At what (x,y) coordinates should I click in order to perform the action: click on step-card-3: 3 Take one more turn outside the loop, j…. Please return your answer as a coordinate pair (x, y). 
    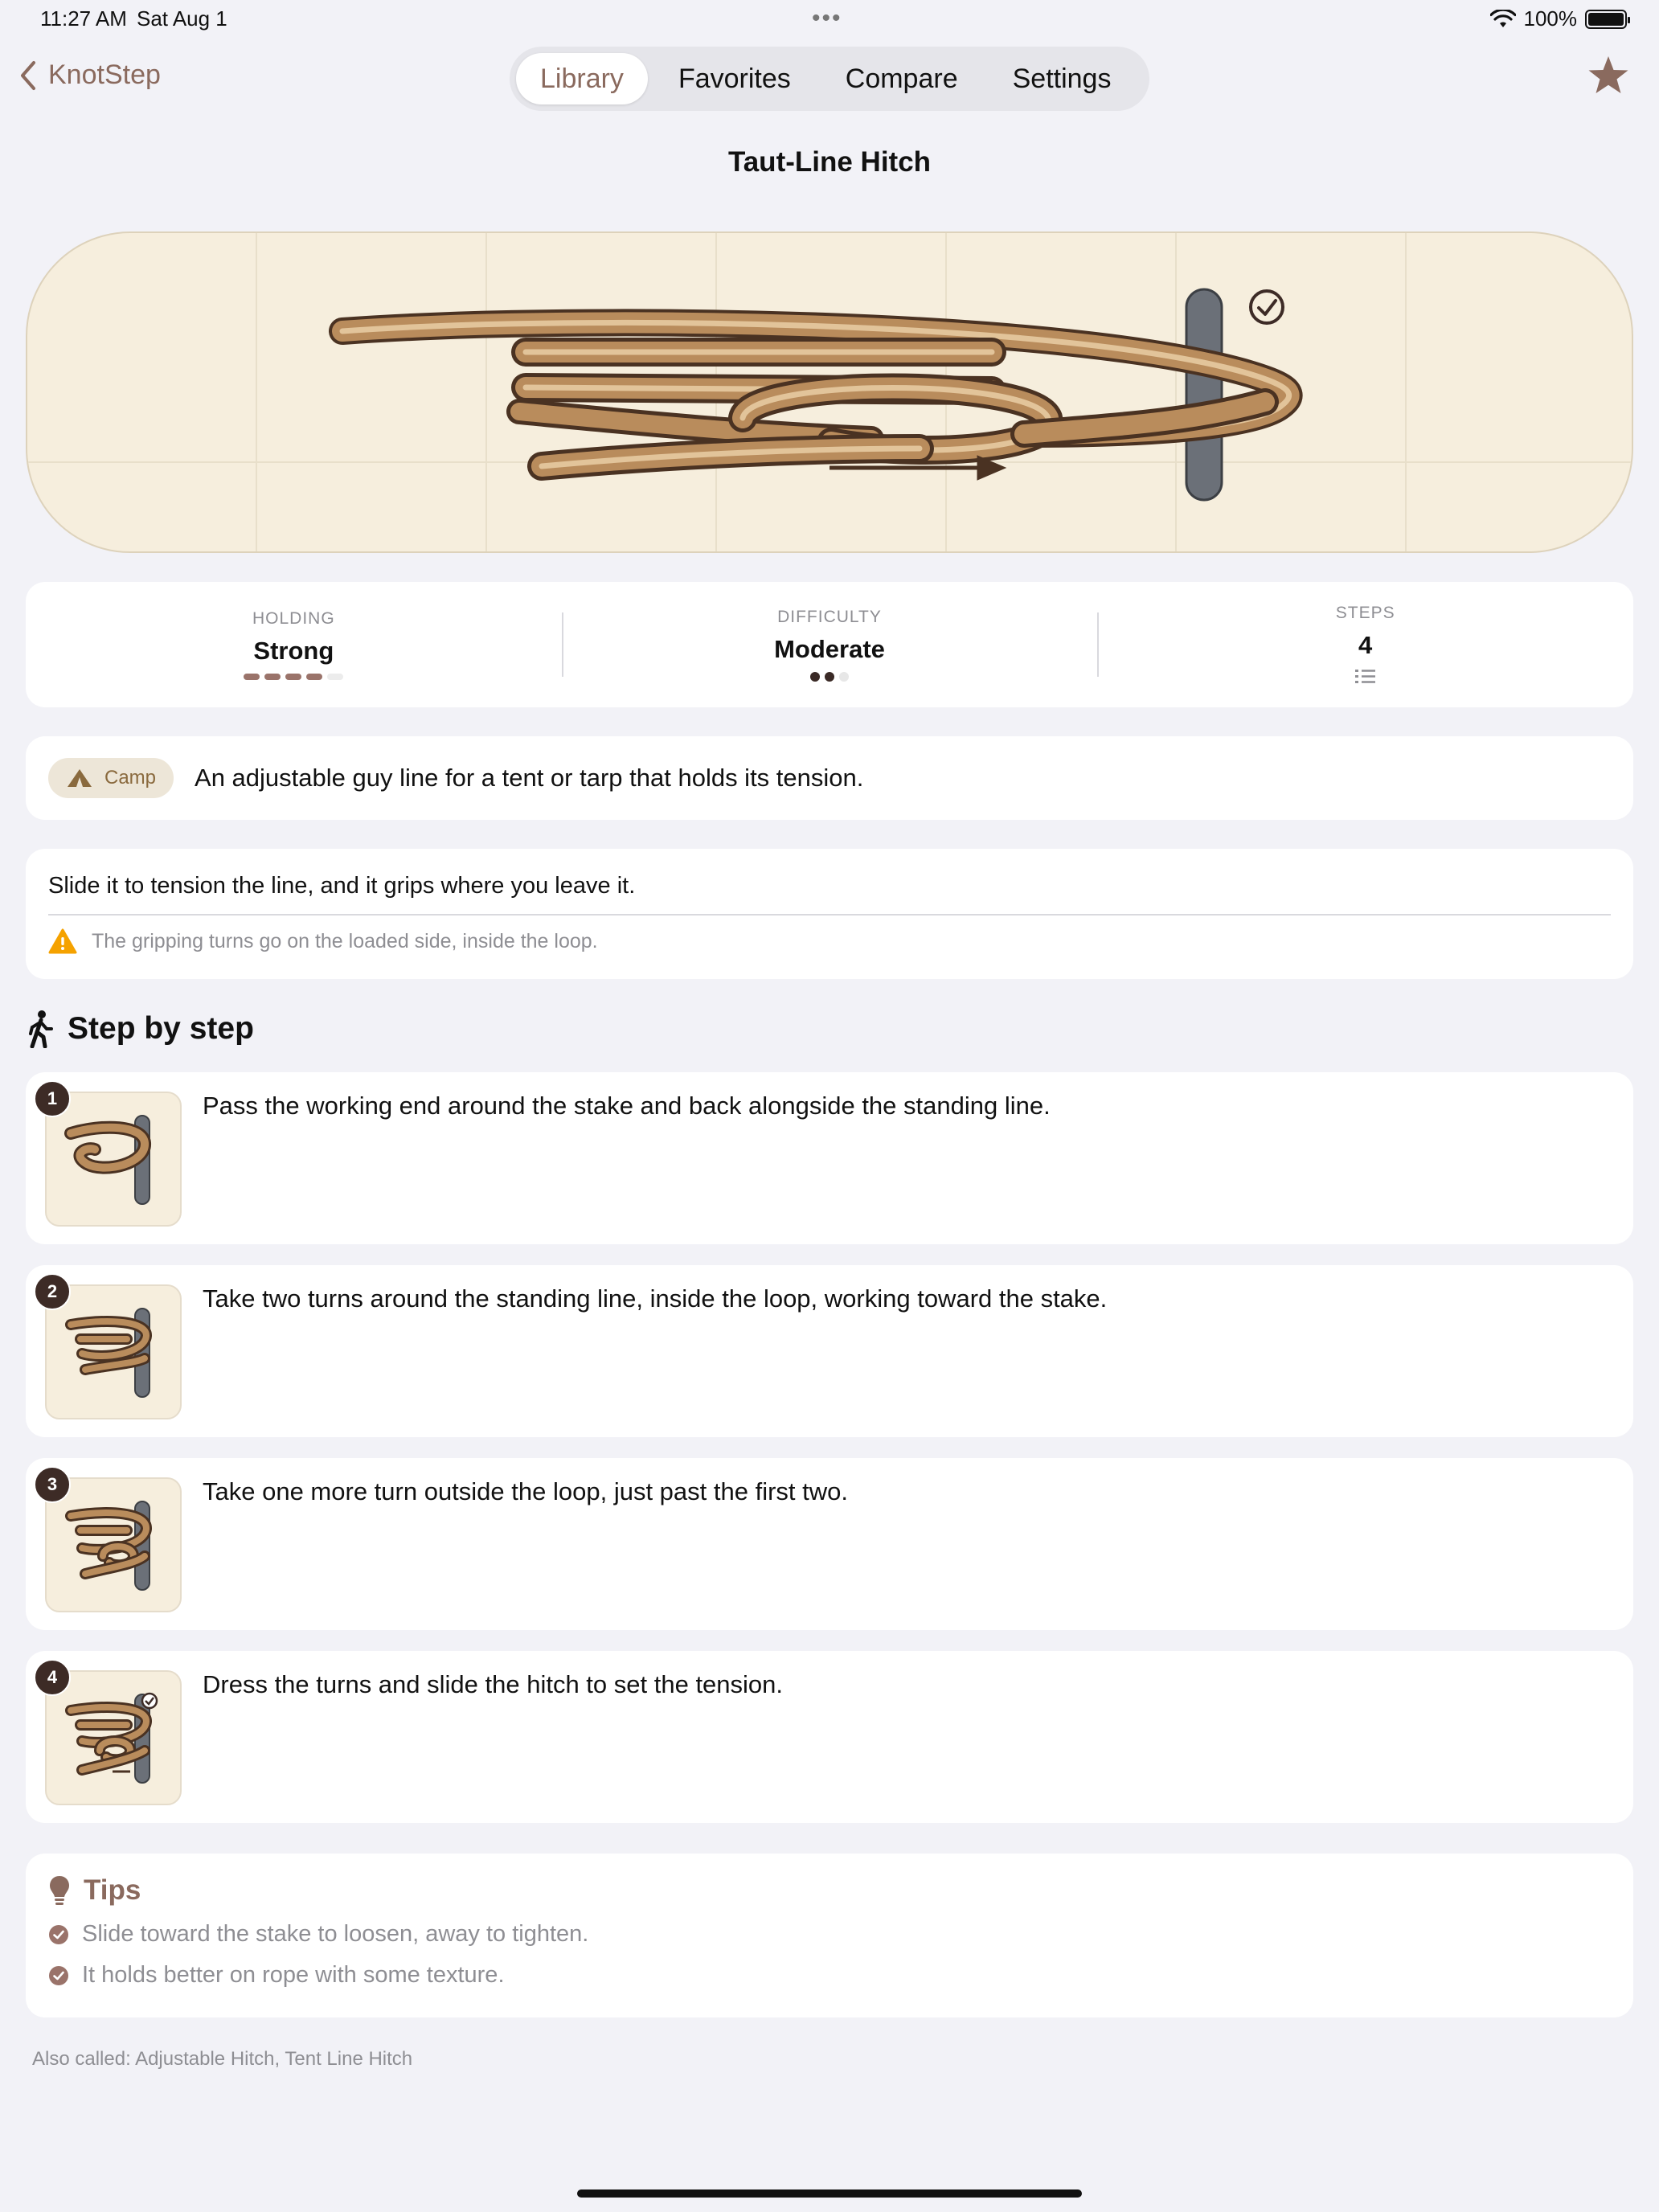
    Looking at the image, I should click on (829, 1544).